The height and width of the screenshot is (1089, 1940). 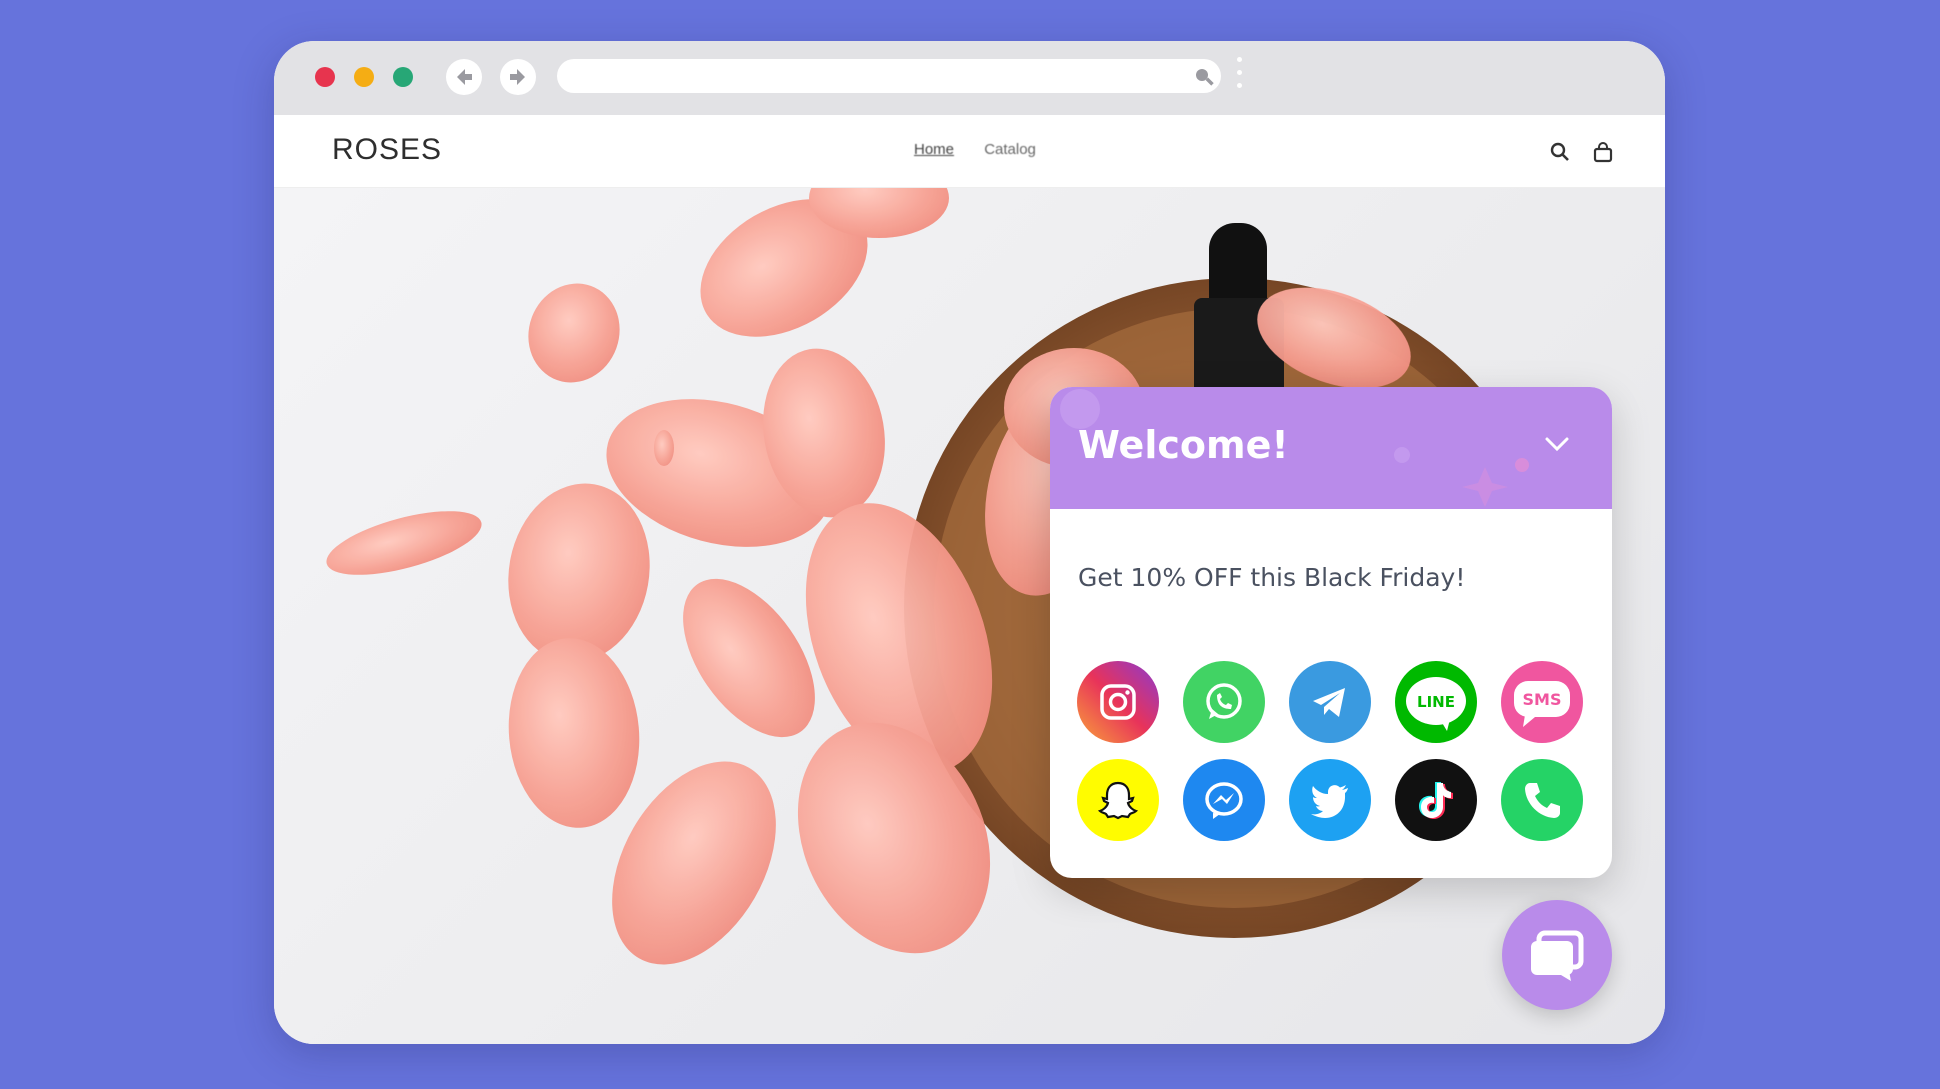 What do you see at coordinates (1272, 577) in the screenshot?
I see `widget-message: Get 10% OFF this Black Friday!` at bounding box center [1272, 577].